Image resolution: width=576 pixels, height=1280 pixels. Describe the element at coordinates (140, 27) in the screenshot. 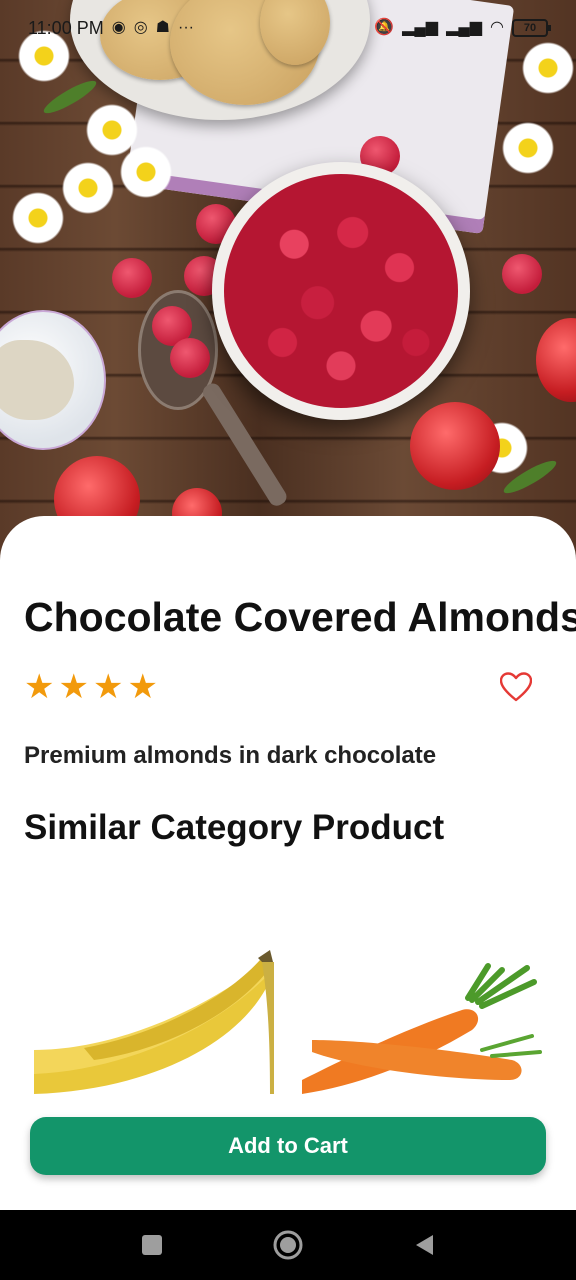

I see `whatsapp-icon: ◎` at that location.